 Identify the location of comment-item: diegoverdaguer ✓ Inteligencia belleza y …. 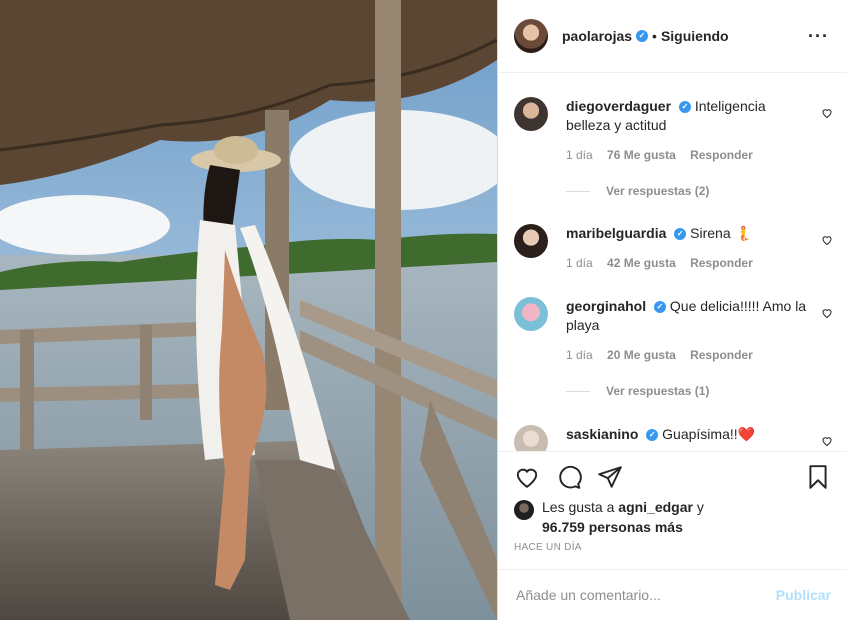
(673, 147).